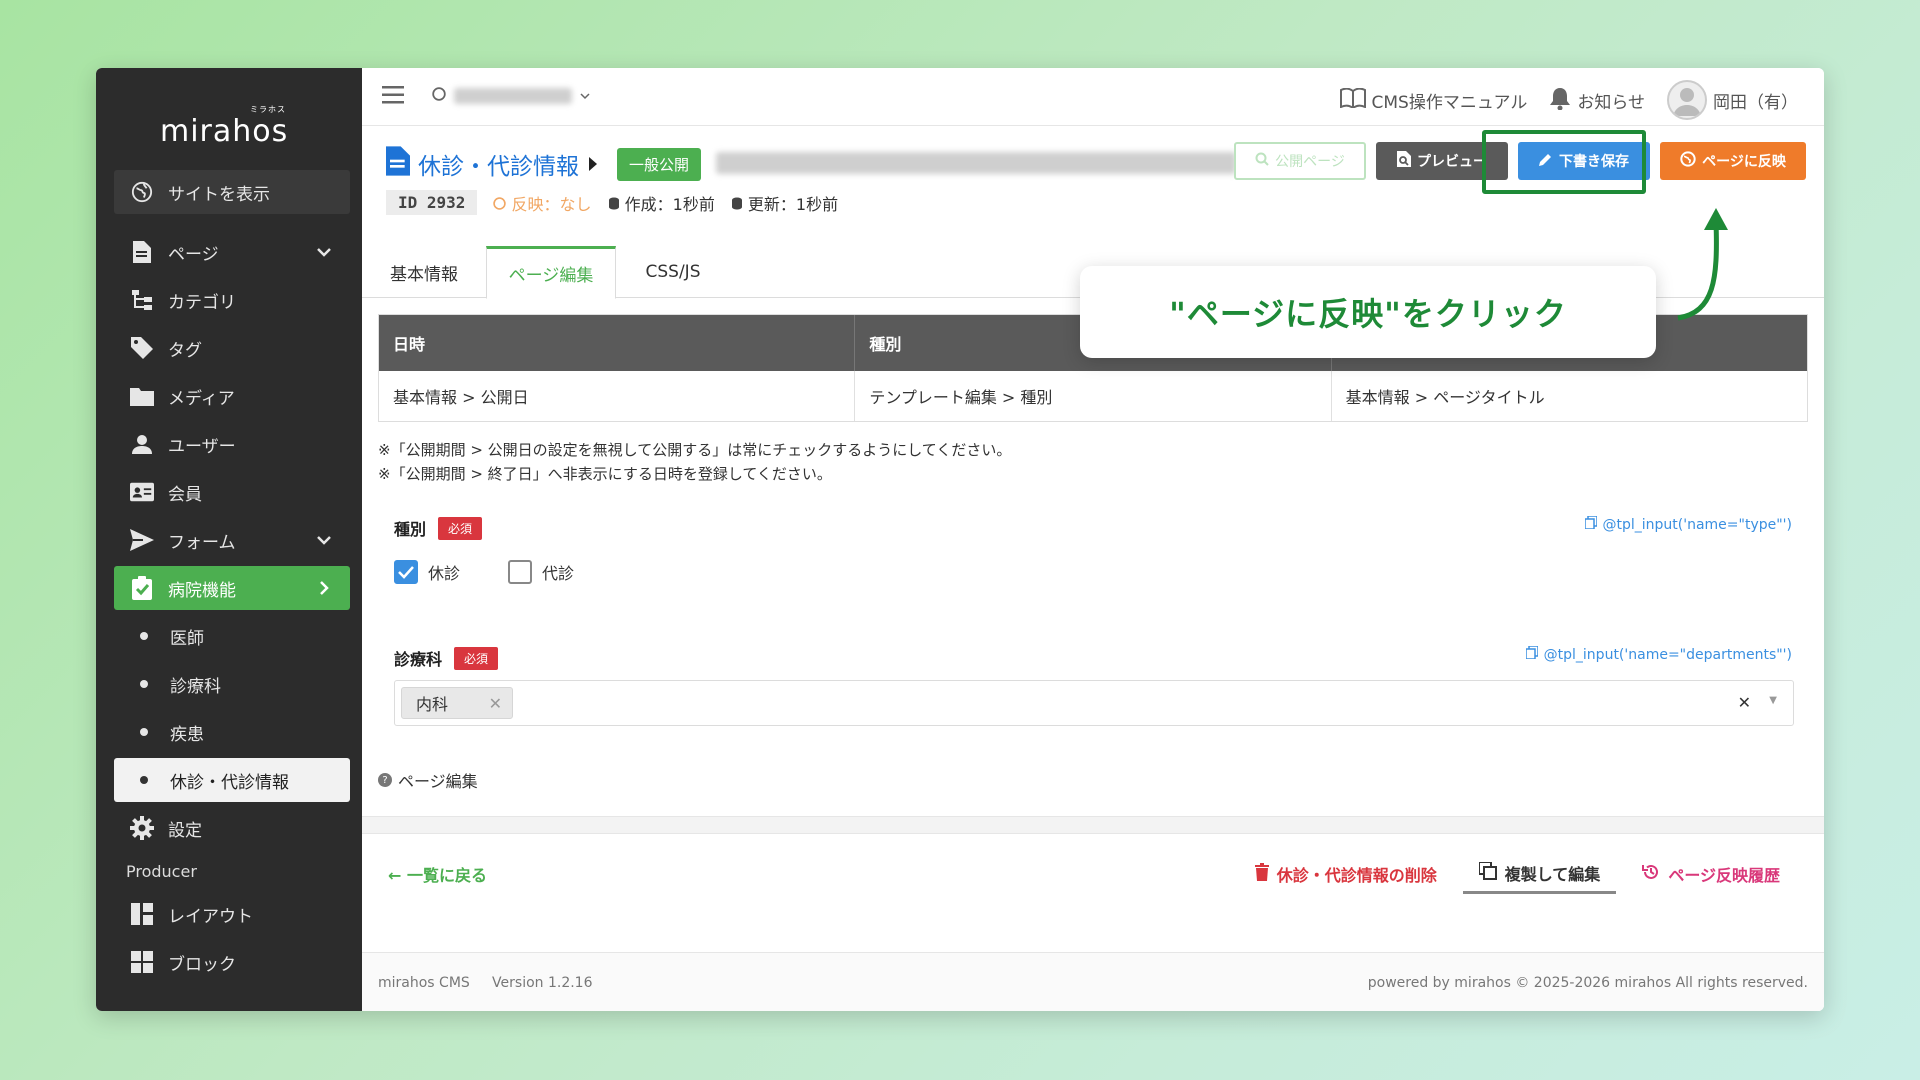  What do you see at coordinates (1744, 162) in the screenshot?
I see `reflect-page-label: ページに反映` at bounding box center [1744, 162].